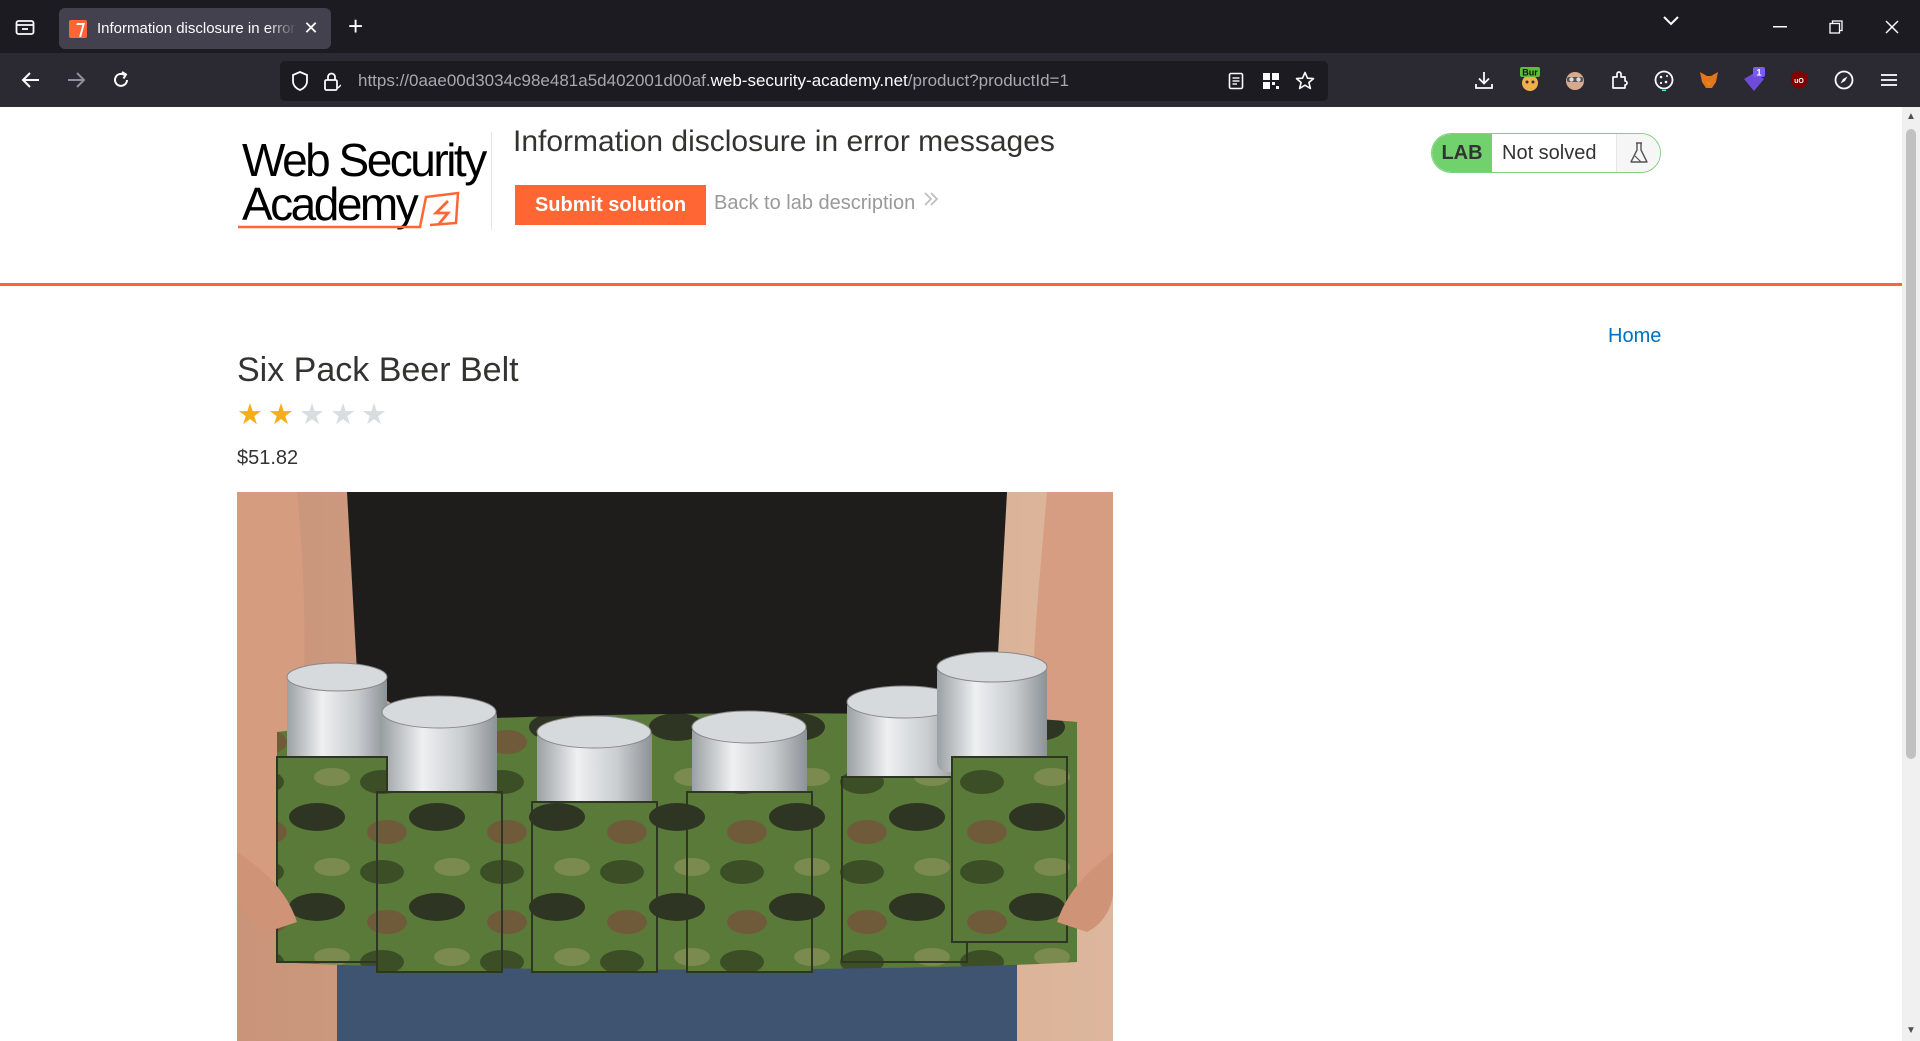 The width and height of the screenshot is (1920, 1041). I want to click on back-to-lab-description-link: Back to lab description, so click(814, 203).